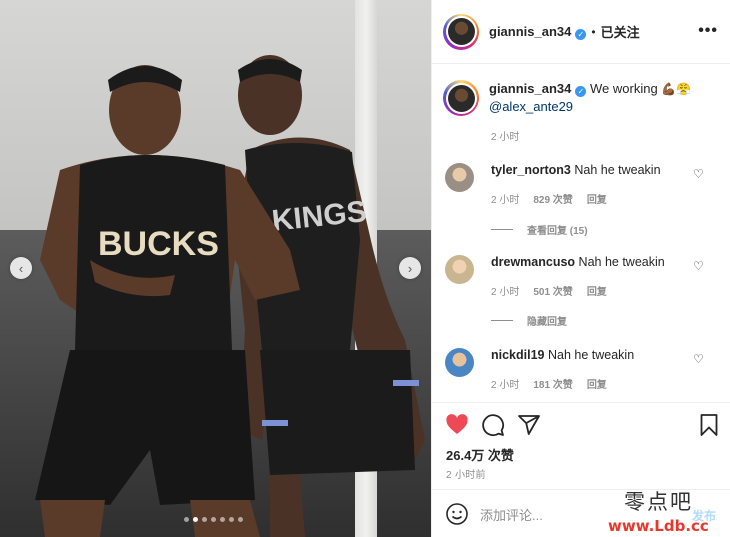 Image resolution: width=730 pixels, height=537 pixels. I want to click on comment-likes: 501 次赞, so click(552, 292).